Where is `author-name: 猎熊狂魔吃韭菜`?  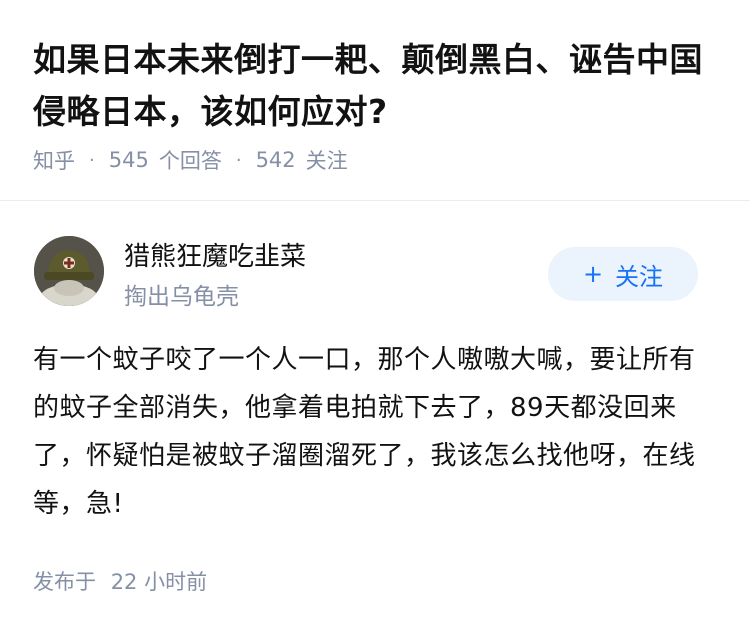 author-name: 猎熊狂魔吃韭菜 is located at coordinates (215, 254).